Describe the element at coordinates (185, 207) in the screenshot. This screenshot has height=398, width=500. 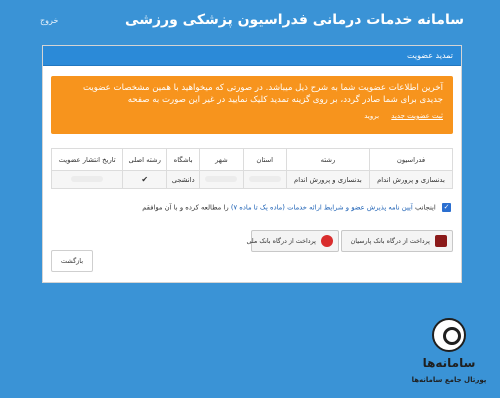
I see `agreement-suffix: را مطالعه کرده و با آن موافقم` at that location.